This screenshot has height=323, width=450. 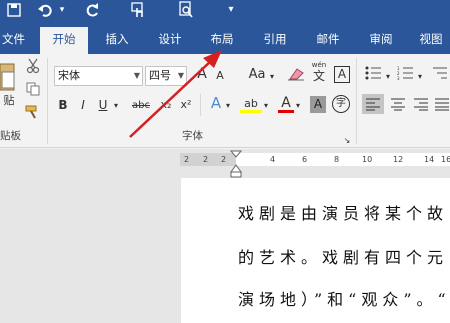 What do you see at coordinates (171, 98) in the screenshot?
I see `annotation-arrow` at bounding box center [171, 98].